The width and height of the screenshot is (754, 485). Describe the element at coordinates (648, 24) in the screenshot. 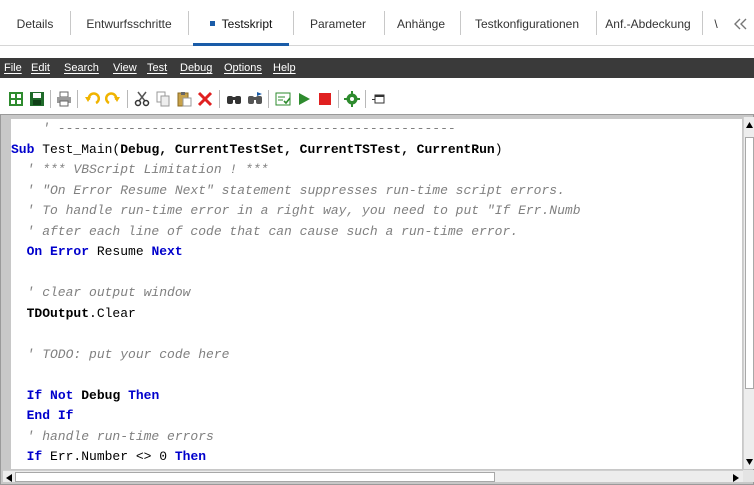

I see `tab-anf-abdeckung: Anf.-Abdeckung` at that location.